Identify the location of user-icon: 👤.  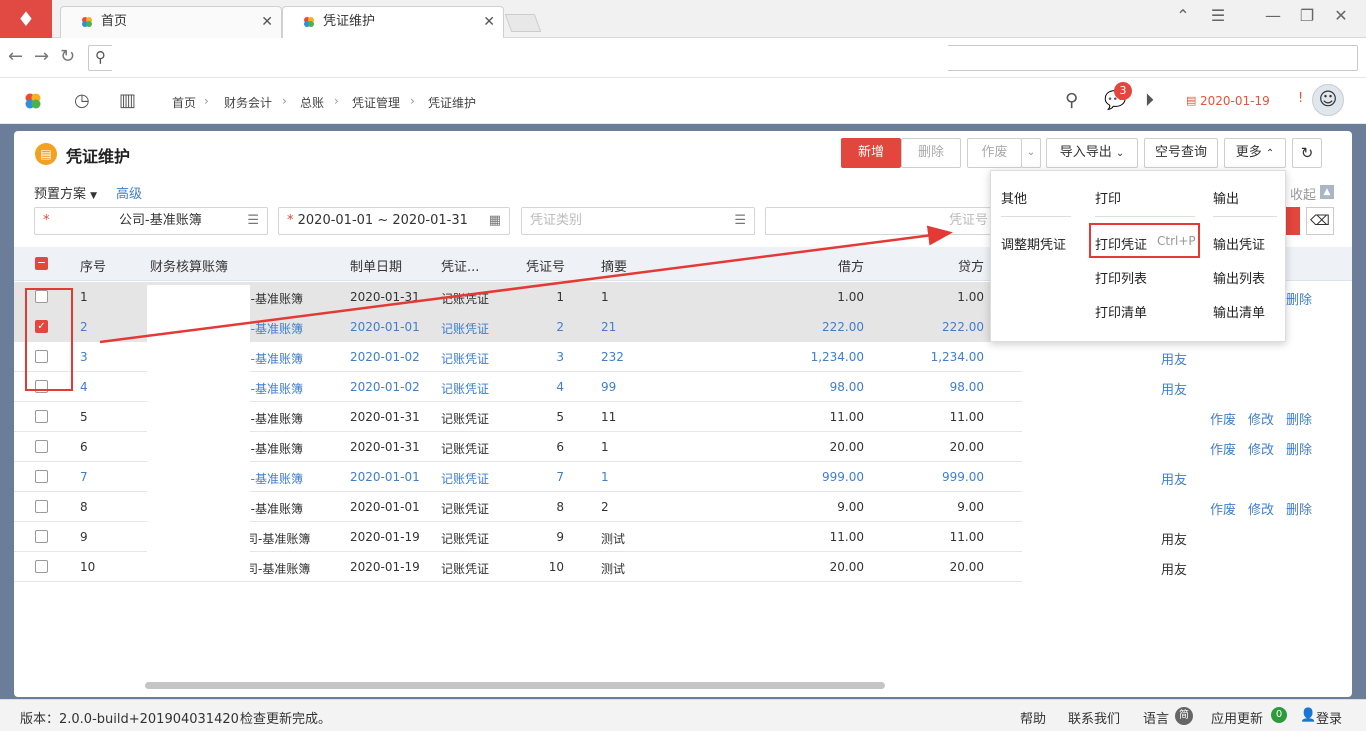
(1308, 715).